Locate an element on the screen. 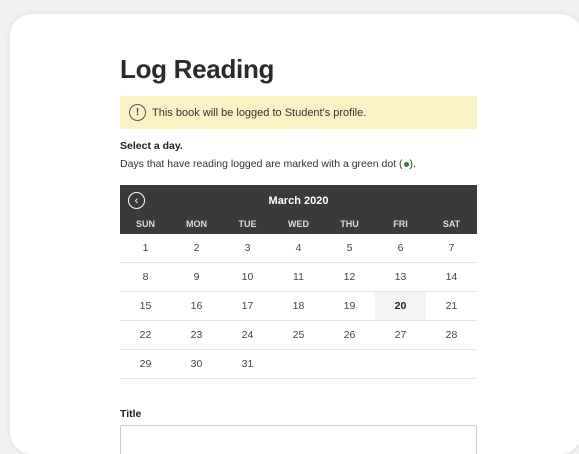 This screenshot has width=579, height=454. calendar-day: 17 is located at coordinates (247, 306).